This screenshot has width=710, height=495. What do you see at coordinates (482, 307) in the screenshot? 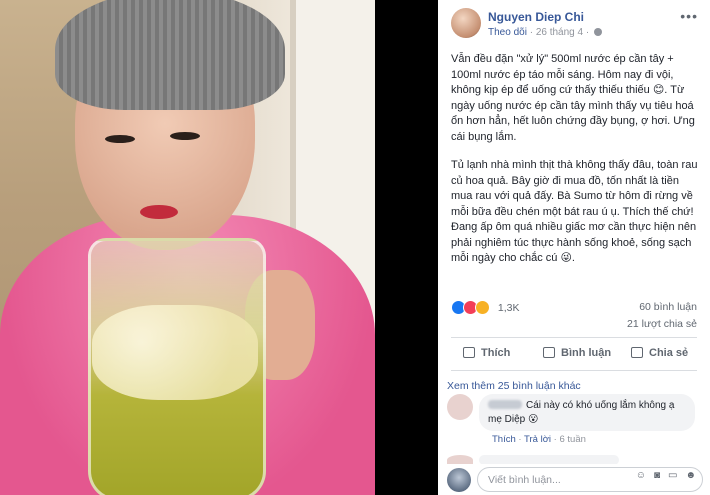
I see `haha-reaction-icon` at bounding box center [482, 307].